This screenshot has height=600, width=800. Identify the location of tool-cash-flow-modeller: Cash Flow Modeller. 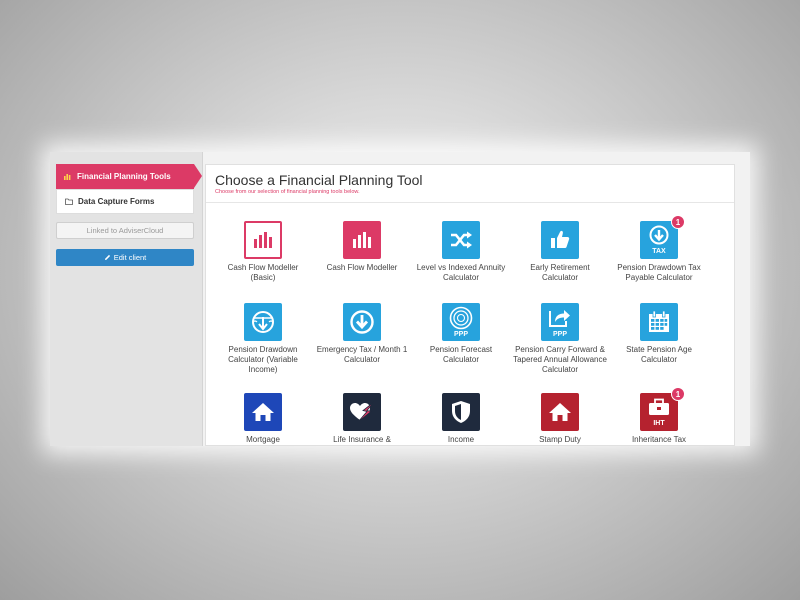
(362, 247).